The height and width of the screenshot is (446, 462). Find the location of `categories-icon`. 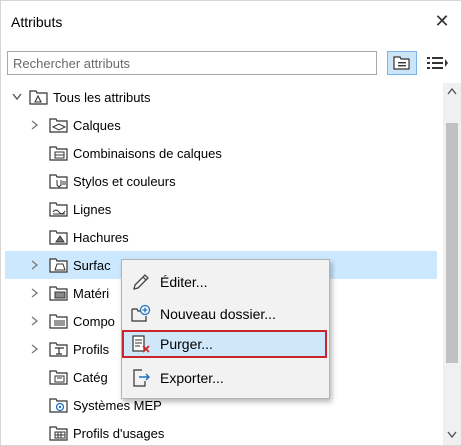

categories-icon is located at coordinates (58, 377).